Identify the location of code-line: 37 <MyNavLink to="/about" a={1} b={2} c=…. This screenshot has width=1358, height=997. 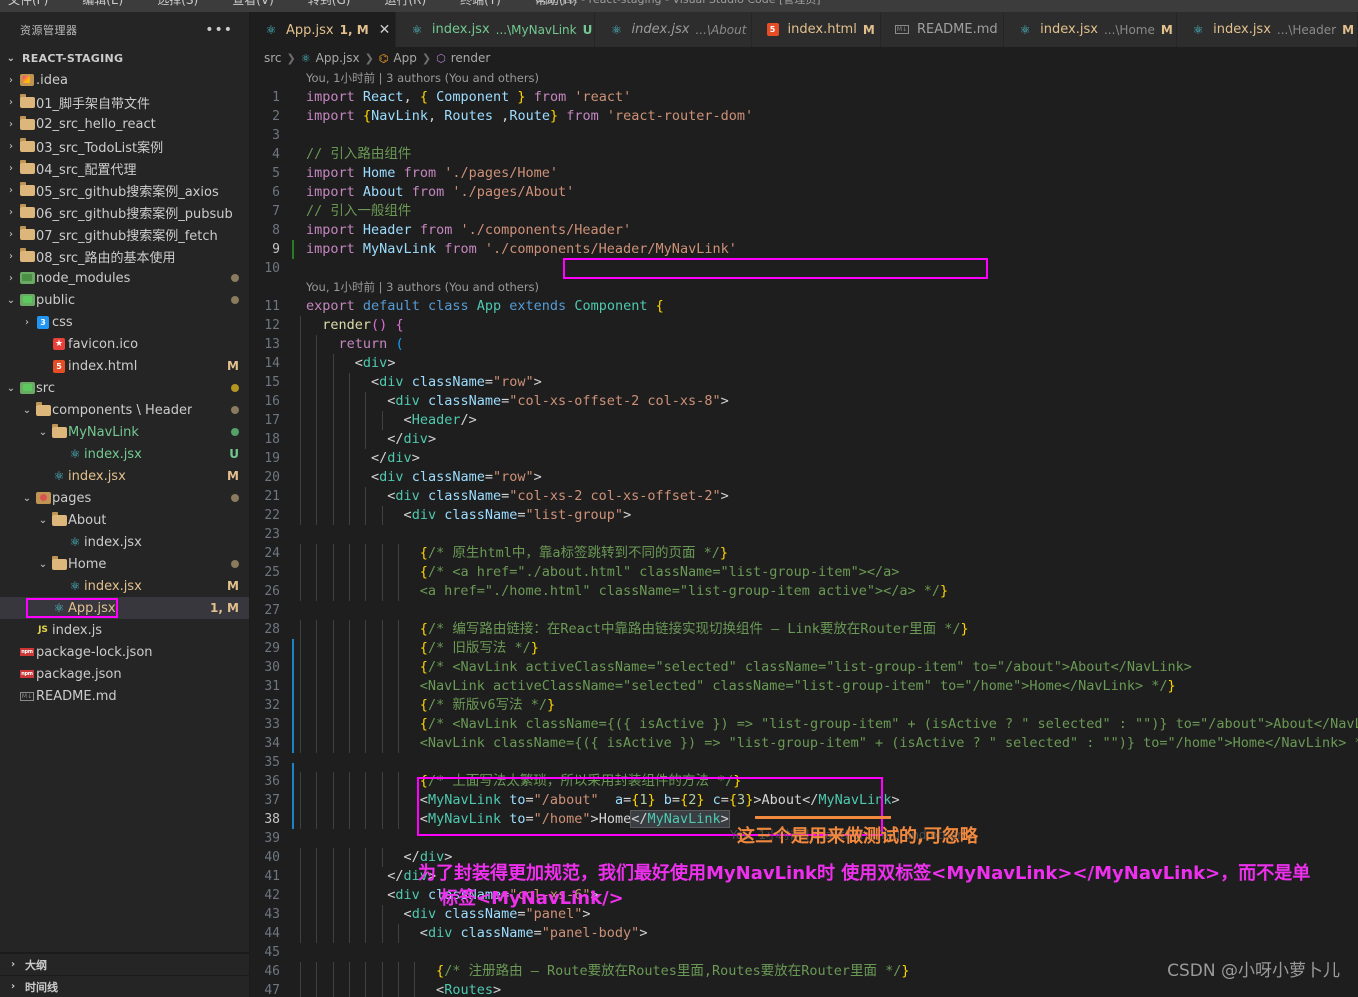
(804, 800).